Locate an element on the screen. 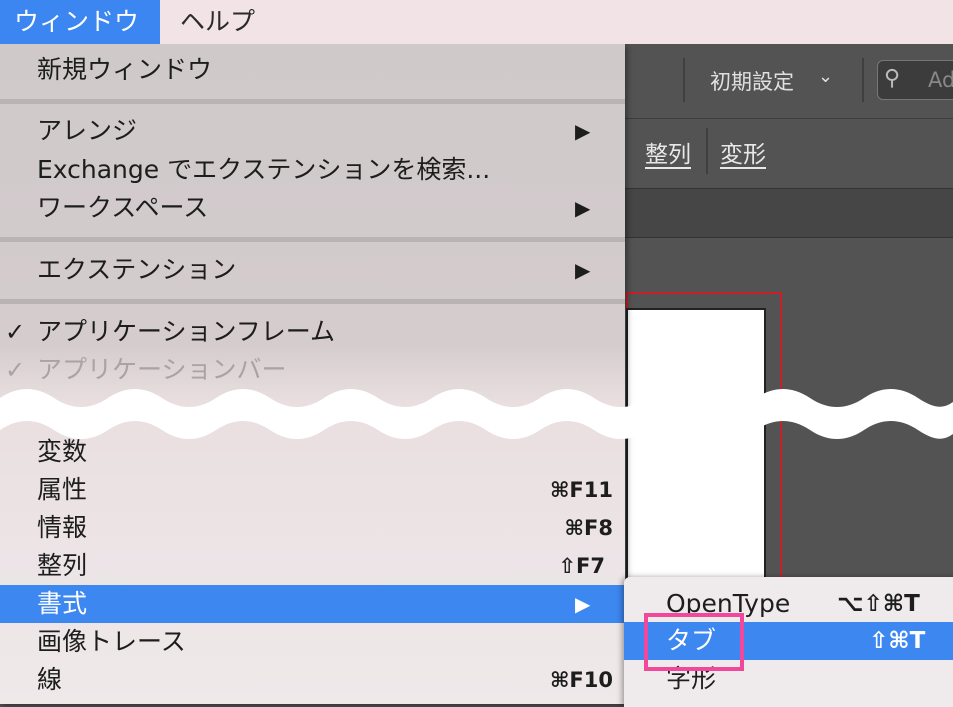 This screenshot has width=953, height=707. menu-item-label: 画像トレース is located at coordinates (111, 641).